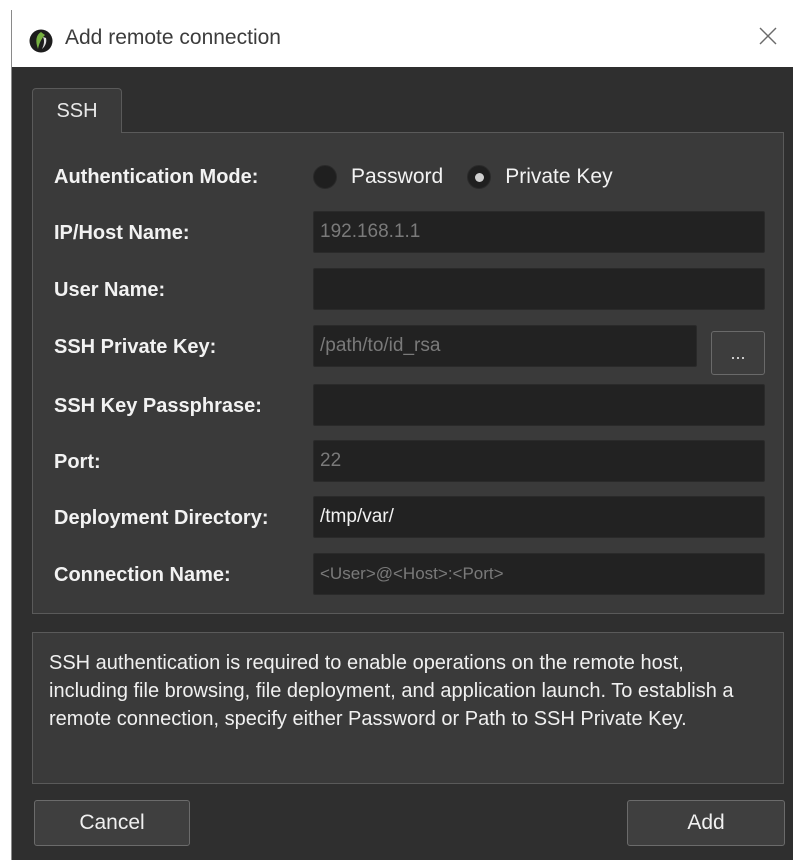  I want to click on host-label: IP/Host Name:, so click(122, 233).